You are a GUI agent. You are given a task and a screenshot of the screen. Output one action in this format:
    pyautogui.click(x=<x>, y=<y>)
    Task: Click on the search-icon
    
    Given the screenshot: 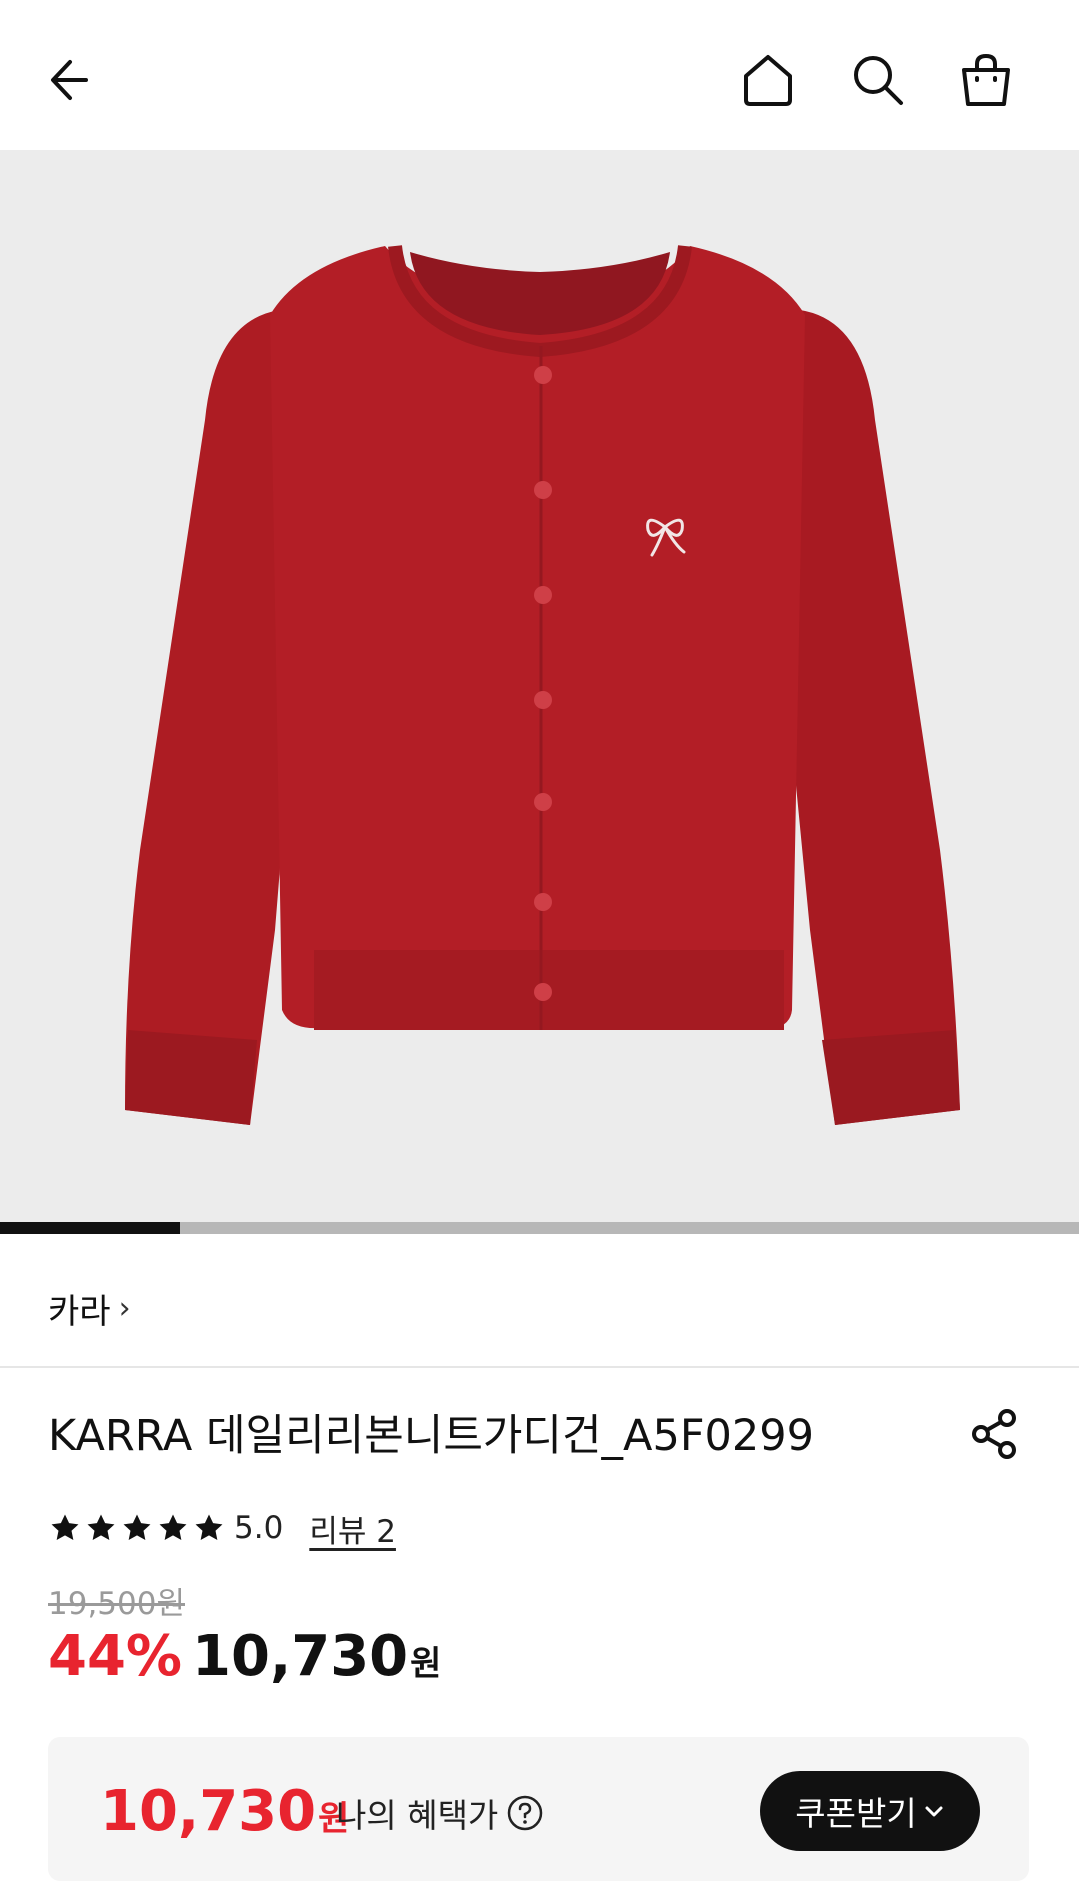 What is the action you would take?
    pyautogui.click(x=878, y=80)
    